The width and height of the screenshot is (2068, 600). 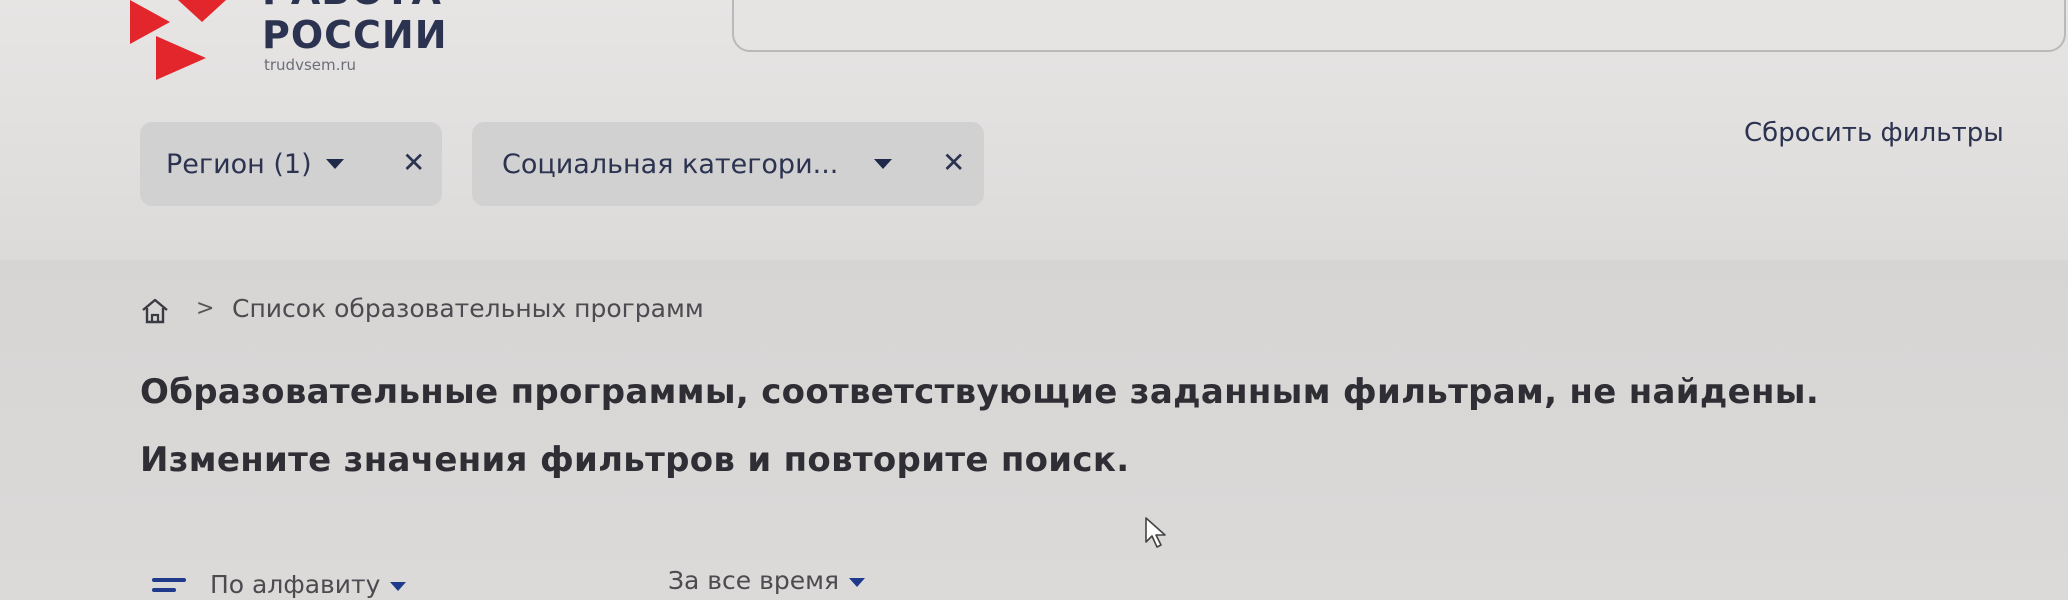 What do you see at coordinates (1155, 532) in the screenshot?
I see `mouse-cursor-icon` at bounding box center [1155, 532].